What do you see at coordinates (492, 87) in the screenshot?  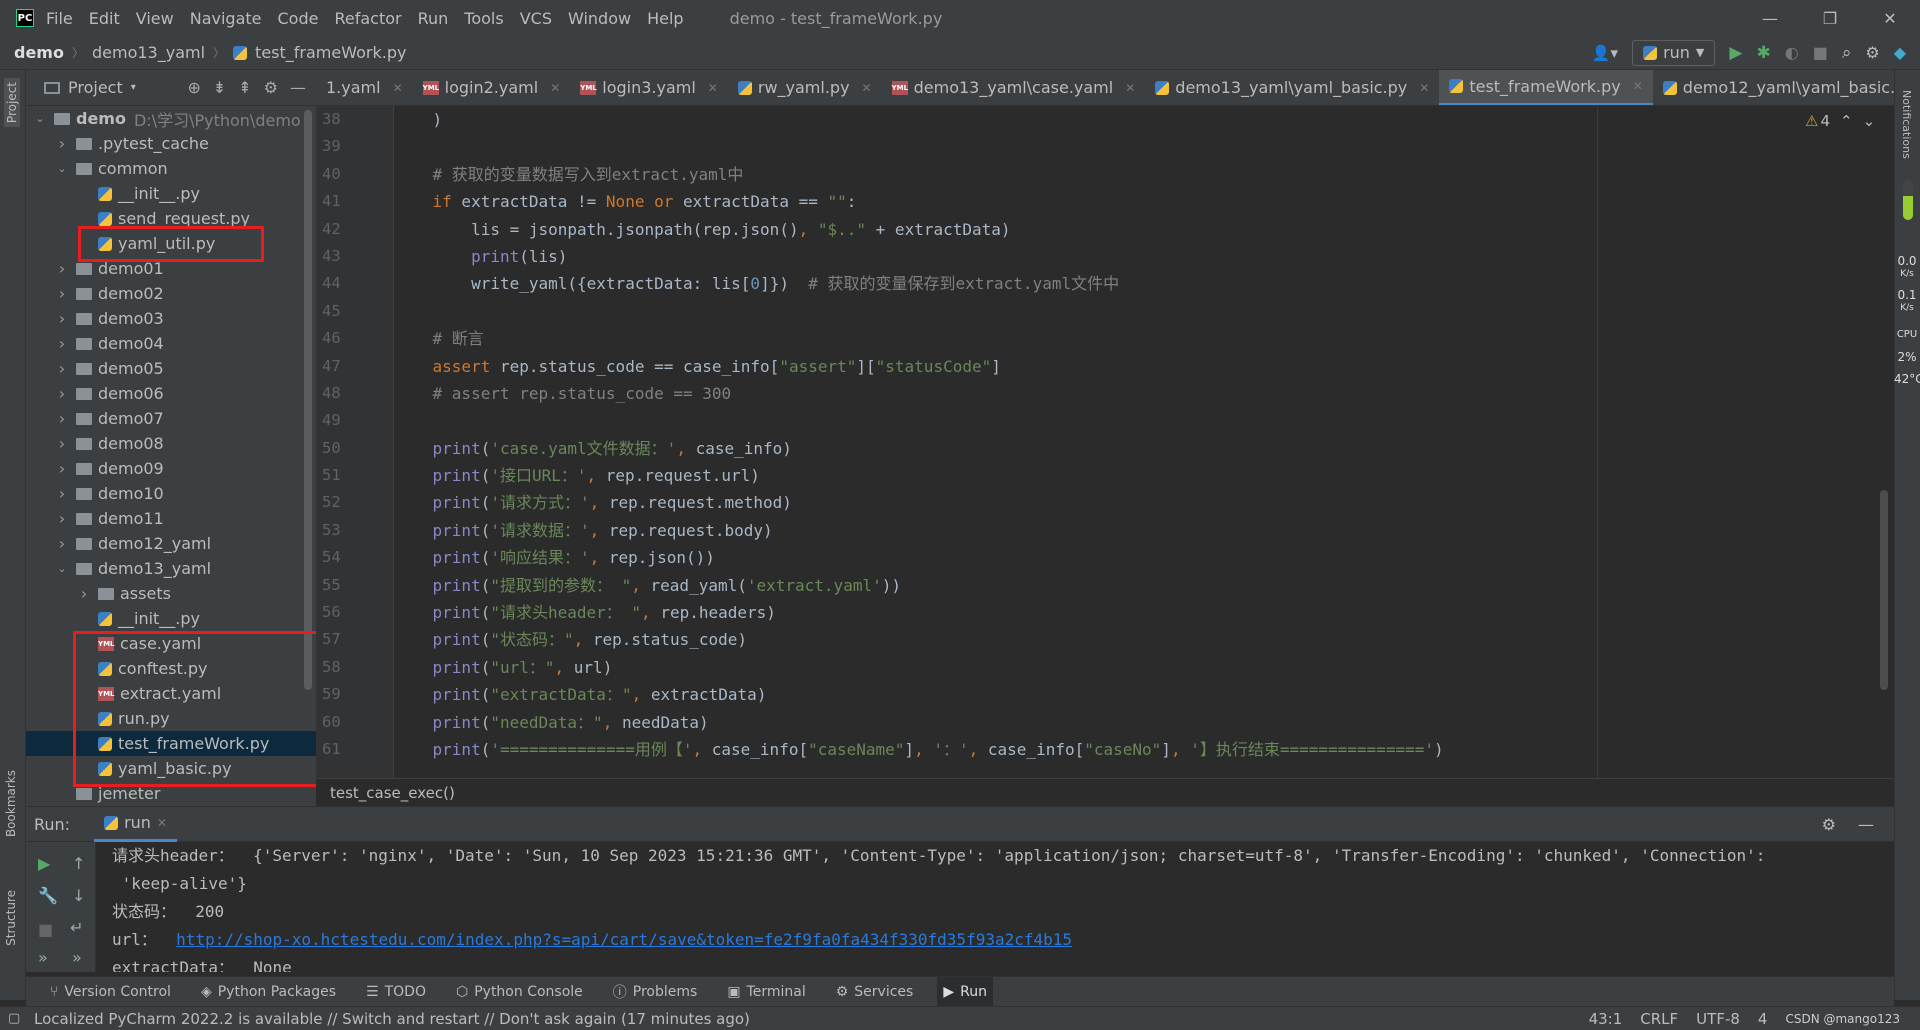 I see `tab-editor-file: YML login2.yaml ✕` at bounding box center [492, 87].